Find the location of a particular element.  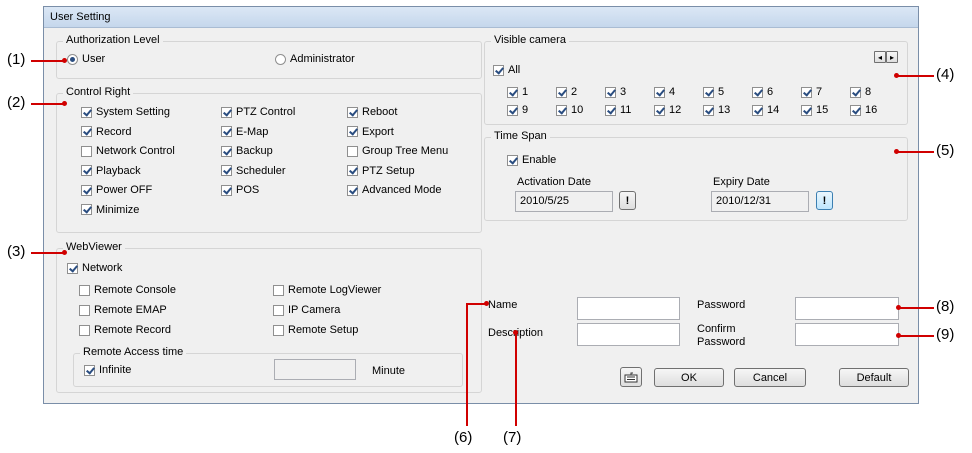

radio-administrator: Administrator is located at coordinates (315, 59).